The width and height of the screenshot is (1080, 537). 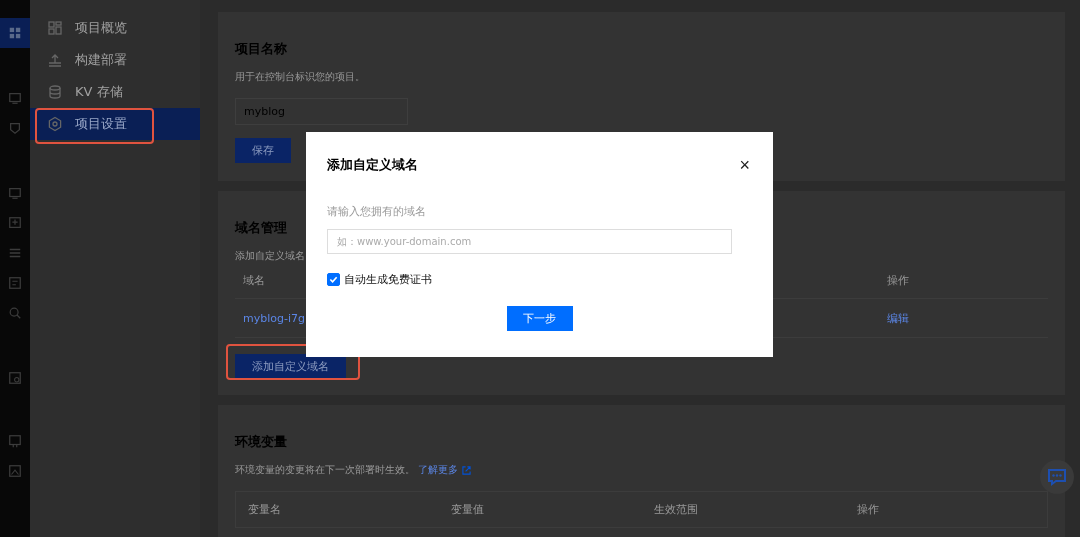 What do you see at coordinates (529, 241) in the screenshot?
I see `domain-input-field: 如：www.your-domain.com` at bounding box center [529, 241].